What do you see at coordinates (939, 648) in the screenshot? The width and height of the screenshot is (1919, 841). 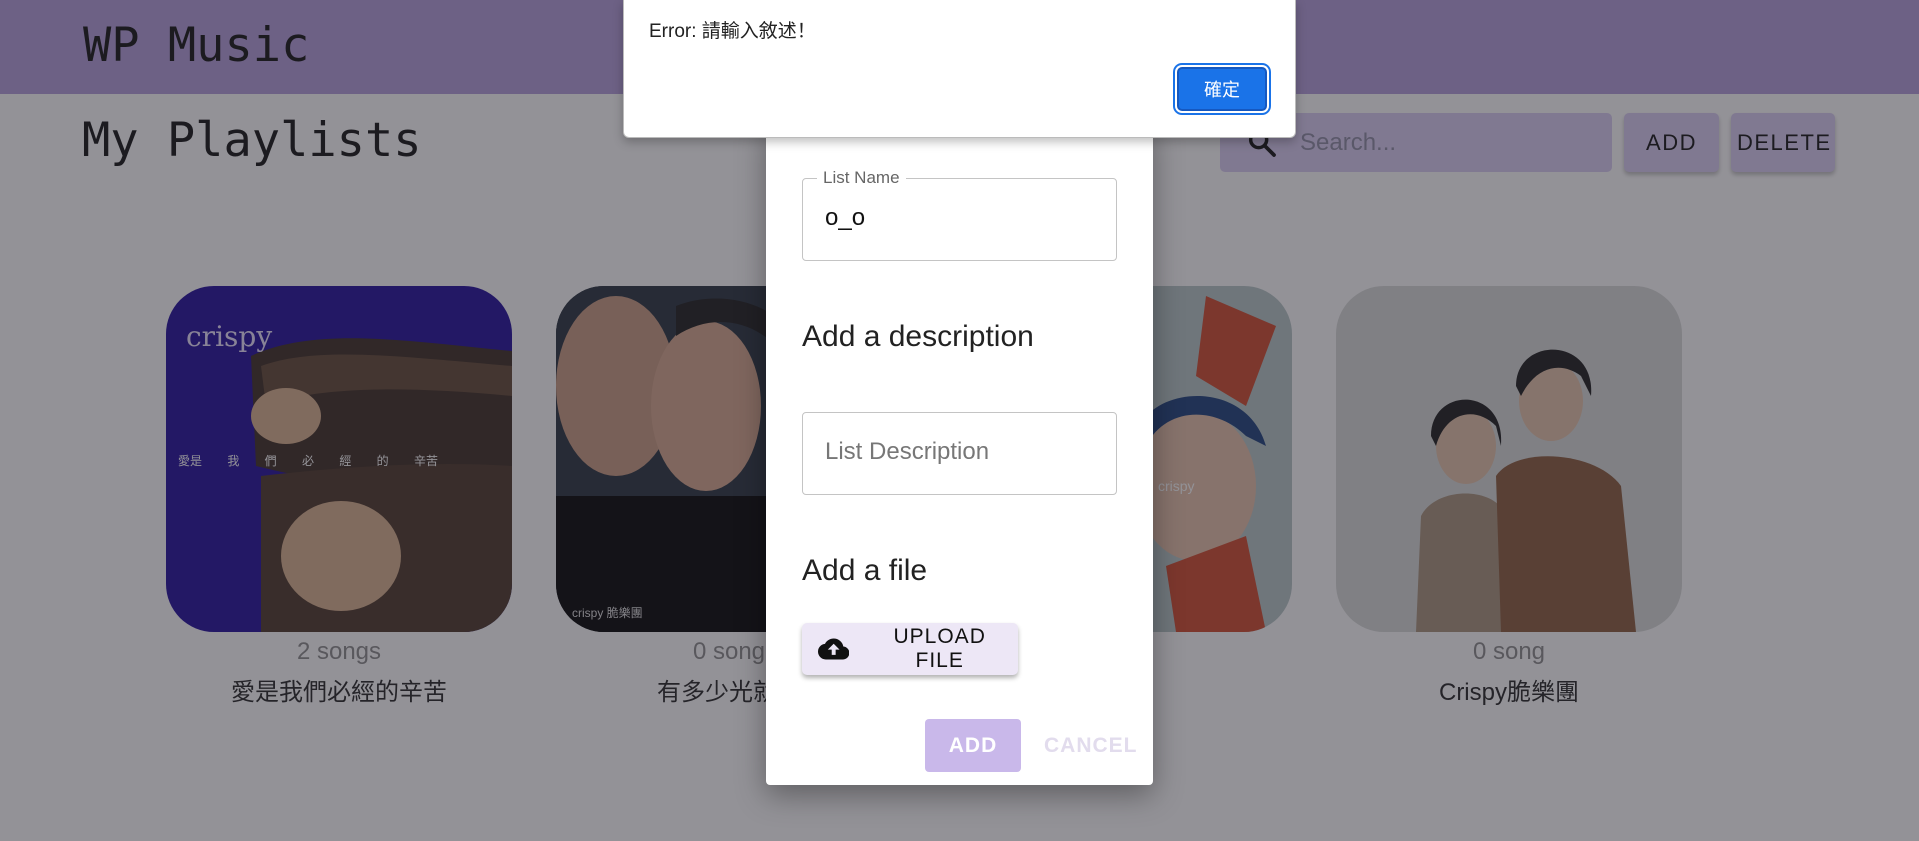 I see `upload-file-label: UPLOAD FILE` at bounding box center [939, 648].